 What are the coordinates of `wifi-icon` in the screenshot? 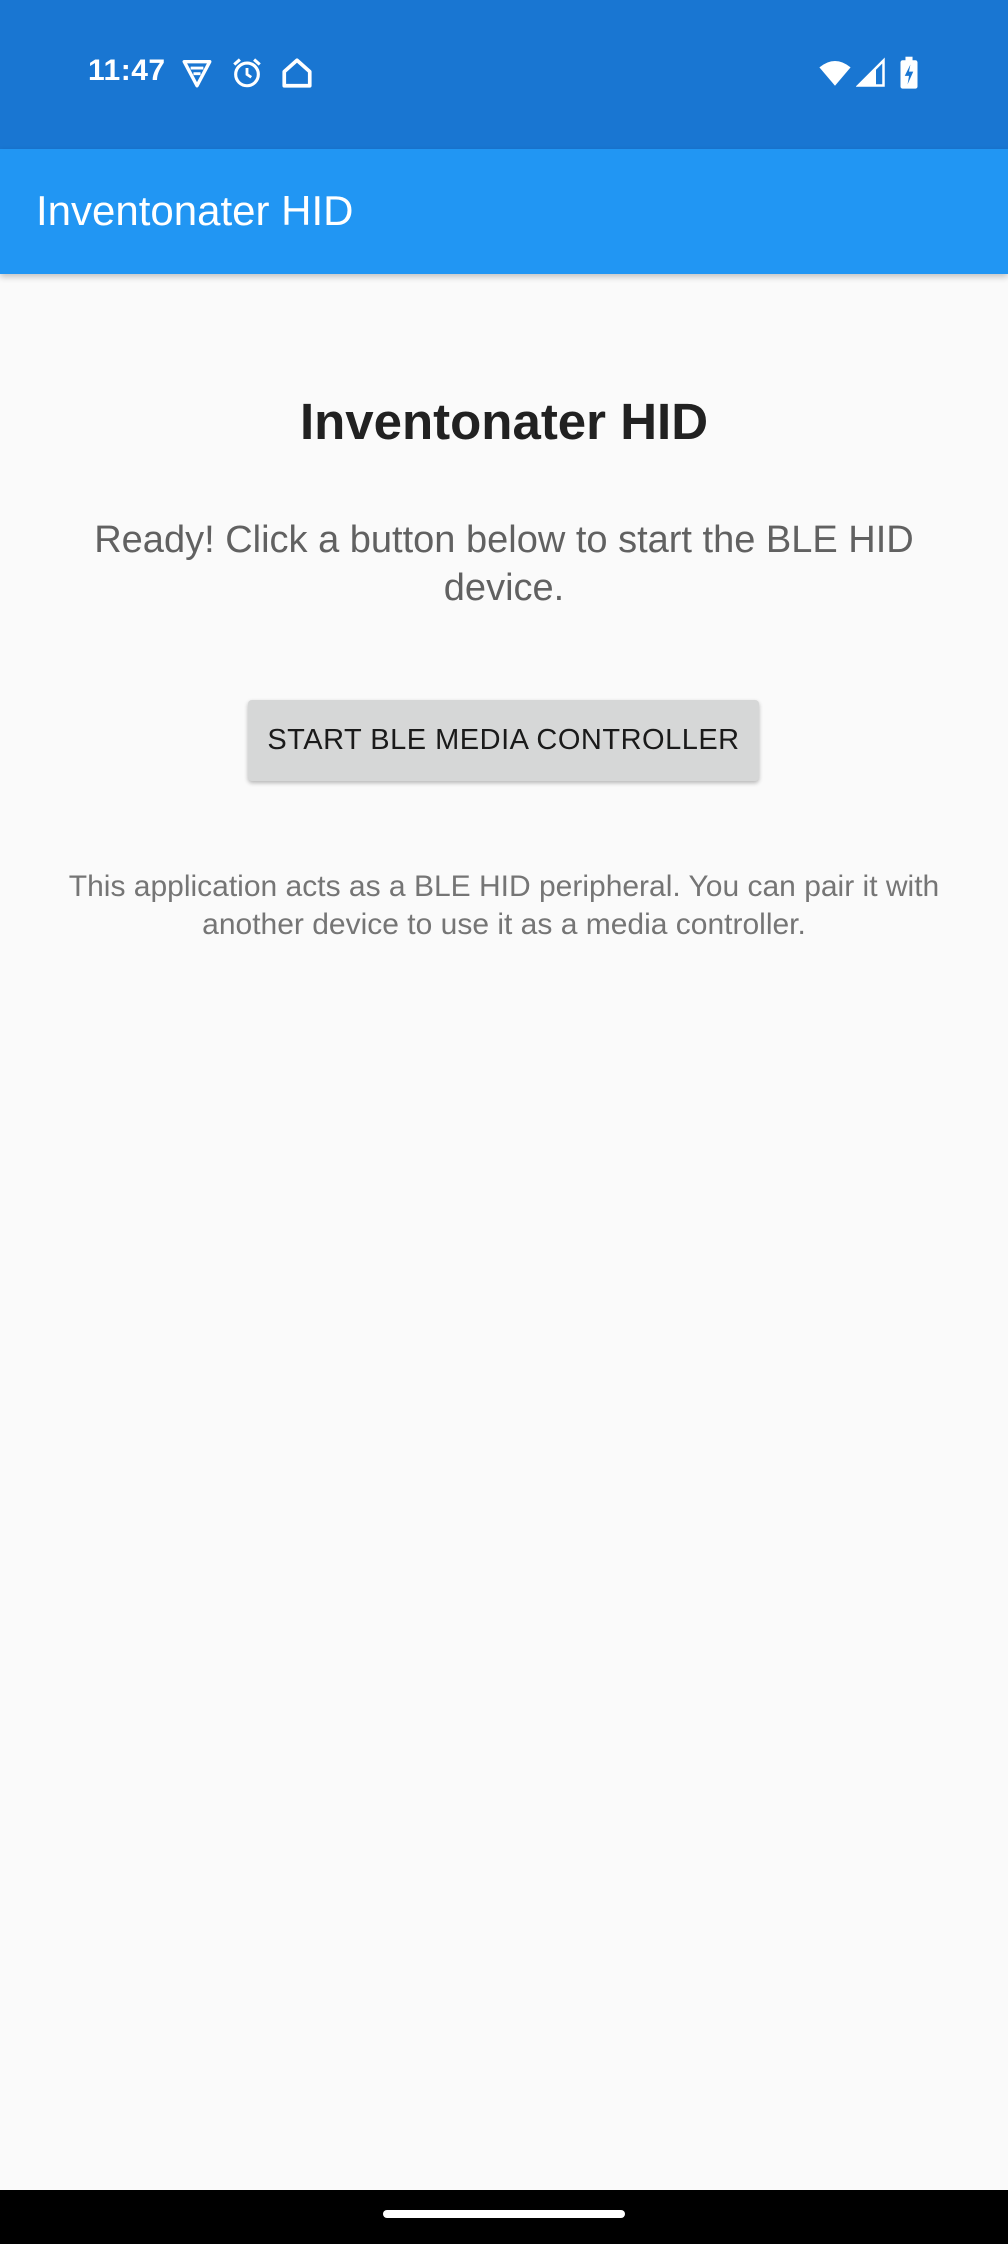 It's located at (835, 73).